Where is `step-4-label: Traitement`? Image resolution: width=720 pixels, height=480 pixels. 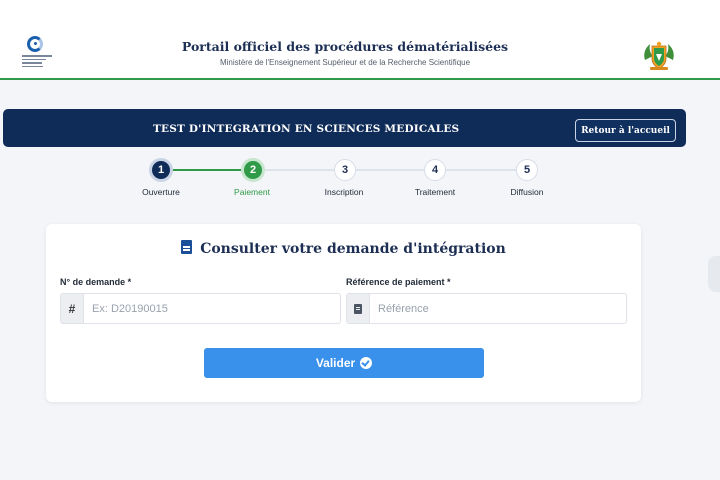 step-4-label: Traitement is located at coordinates (435, 192).